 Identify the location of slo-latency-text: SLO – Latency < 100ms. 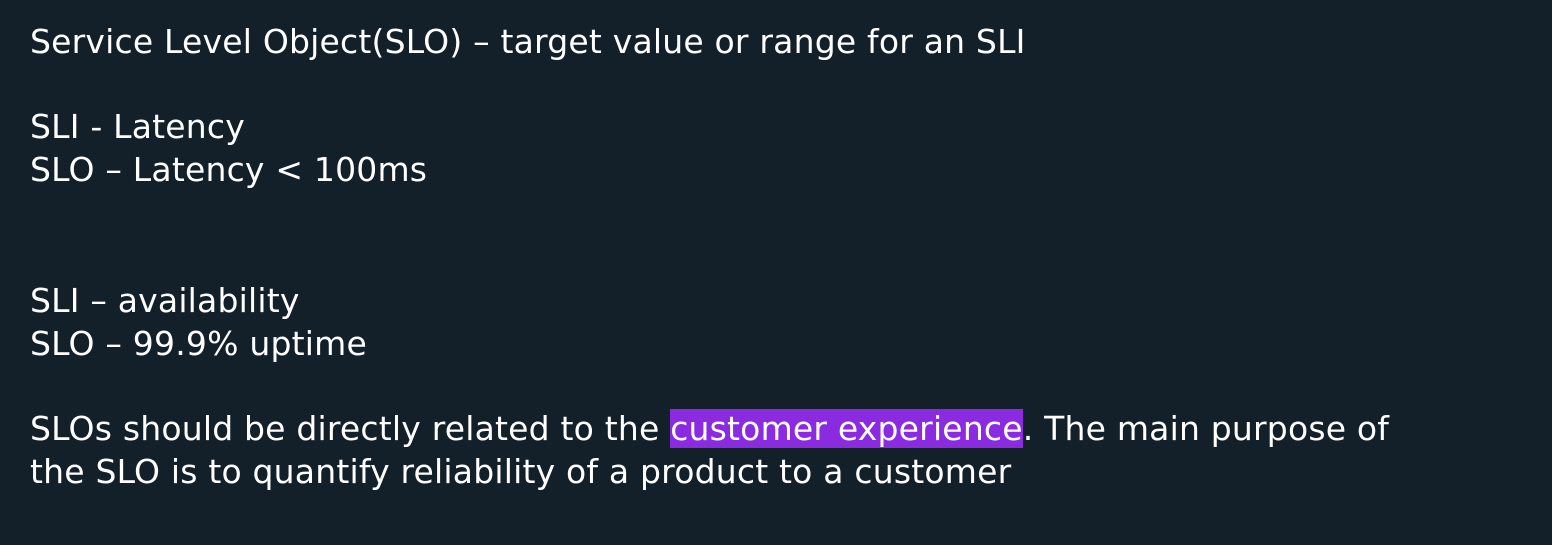
(229, 169).